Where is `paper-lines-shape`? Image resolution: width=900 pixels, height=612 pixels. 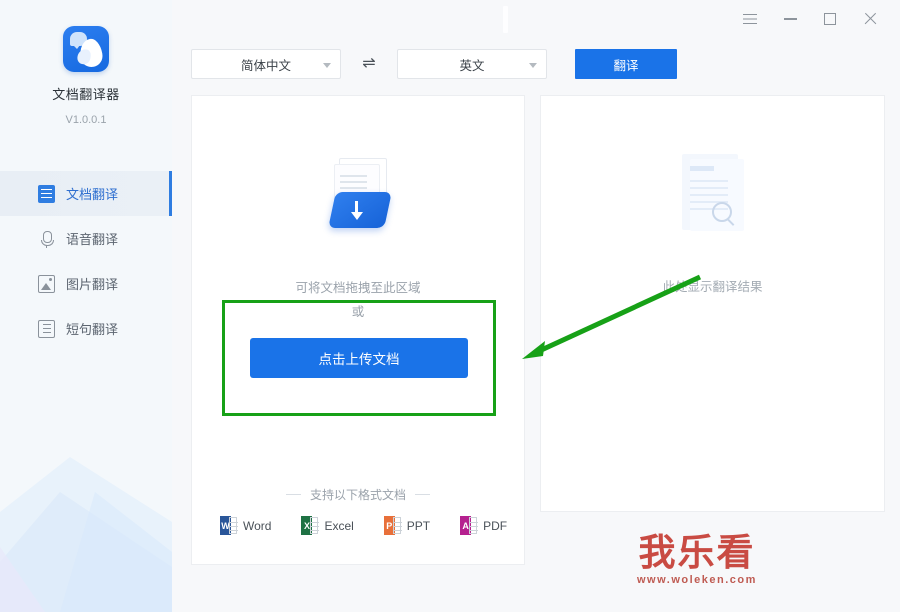 paper-lines-shape is located at coordinates (353, 176).